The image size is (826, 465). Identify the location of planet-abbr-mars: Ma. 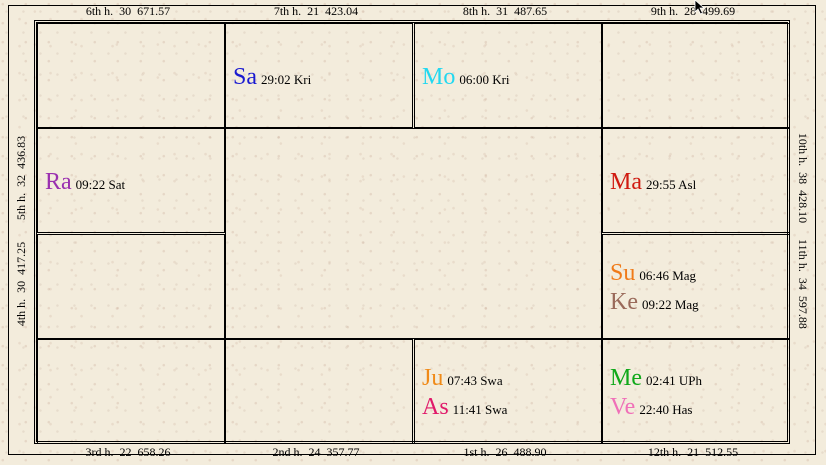
(626, 182).